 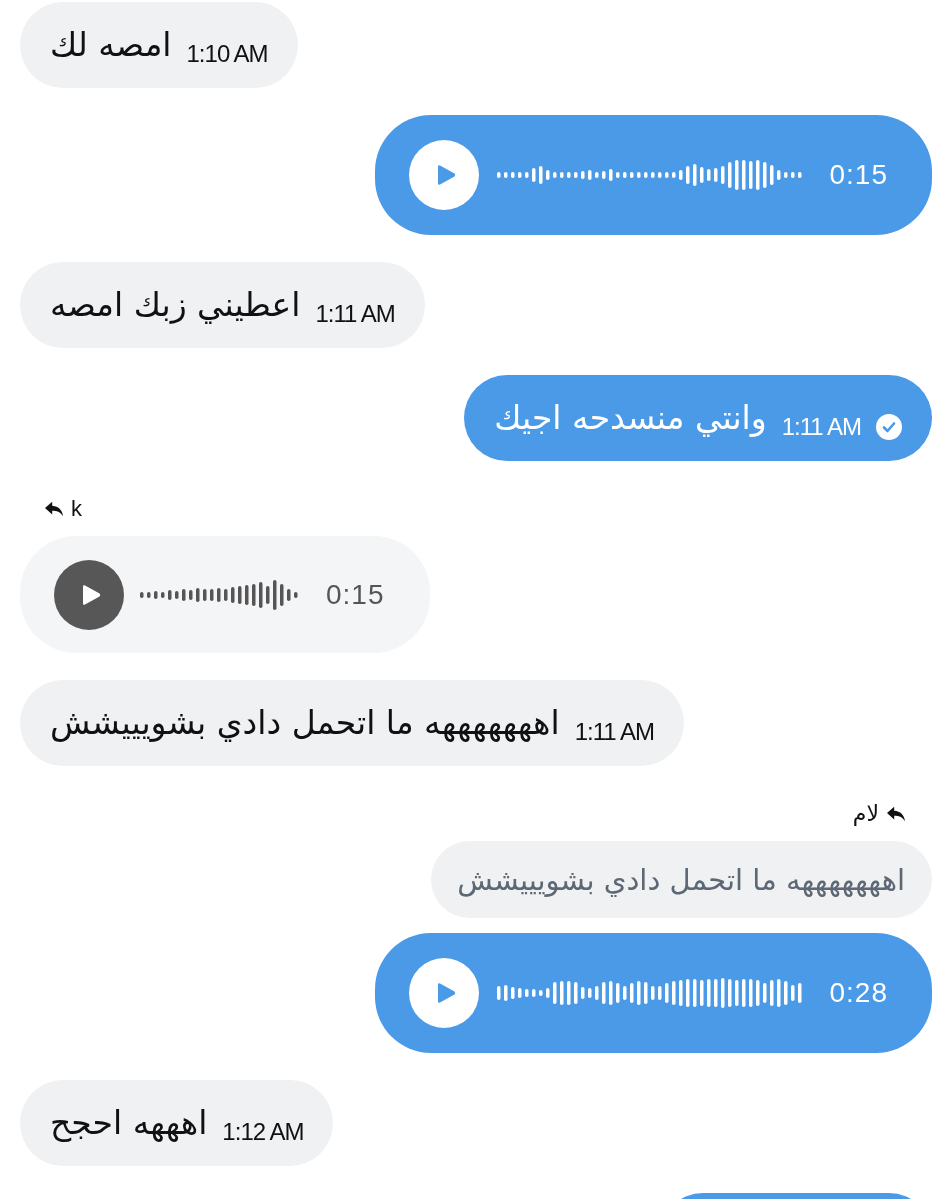 I want to click on message-text: وانتي منسدحه اجيك, so click(x=630, y=418).